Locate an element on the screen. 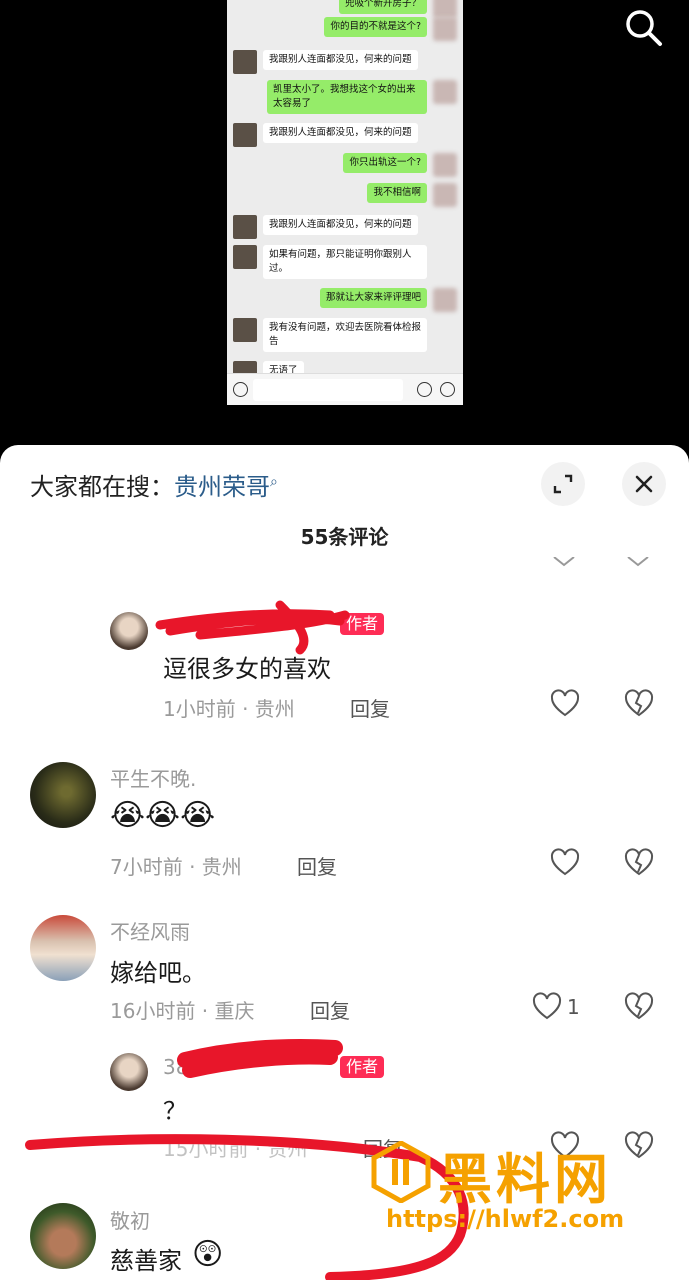 The height and width of the screenshot is (1280, 689). chat-message: 兜吸个新开房子？ is located at coordinates (382, 7).